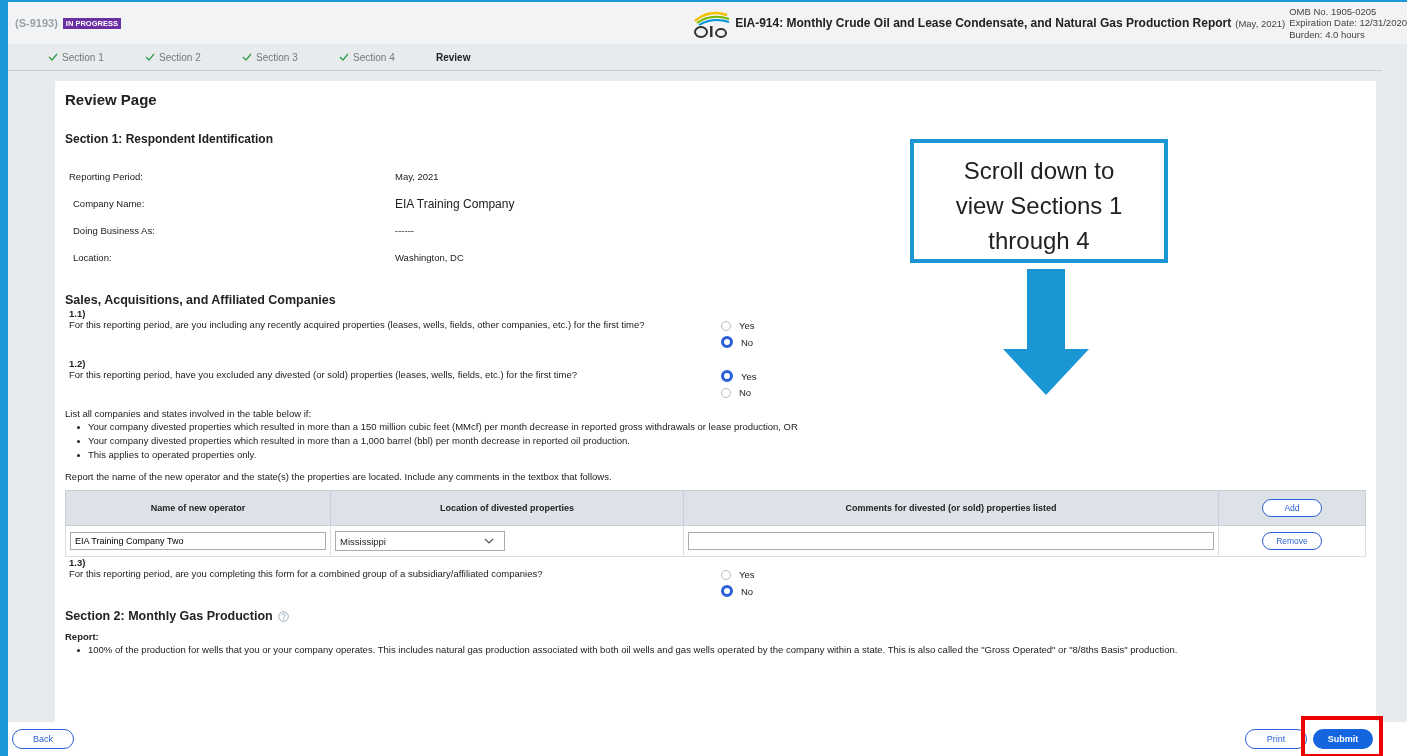 This screenshot has height=756, width=1407. What do you see at coordinates (82, 636) in the screenshot?
I see `report-label: Report:` at bounding box center [82, 636].